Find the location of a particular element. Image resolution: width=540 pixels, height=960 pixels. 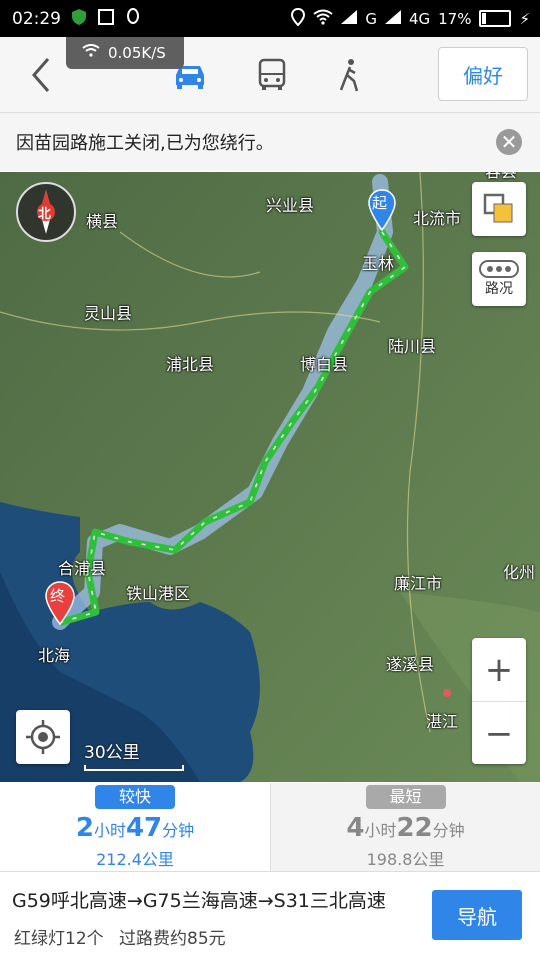

zoom-out-button: − is located at coordinates (499, 733).